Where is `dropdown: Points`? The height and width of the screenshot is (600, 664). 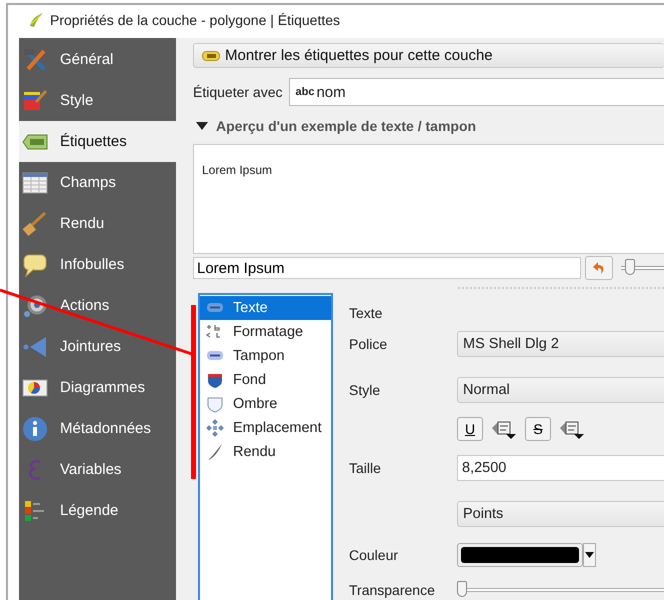 dropdown: Points is located at coordinates (560, 514).